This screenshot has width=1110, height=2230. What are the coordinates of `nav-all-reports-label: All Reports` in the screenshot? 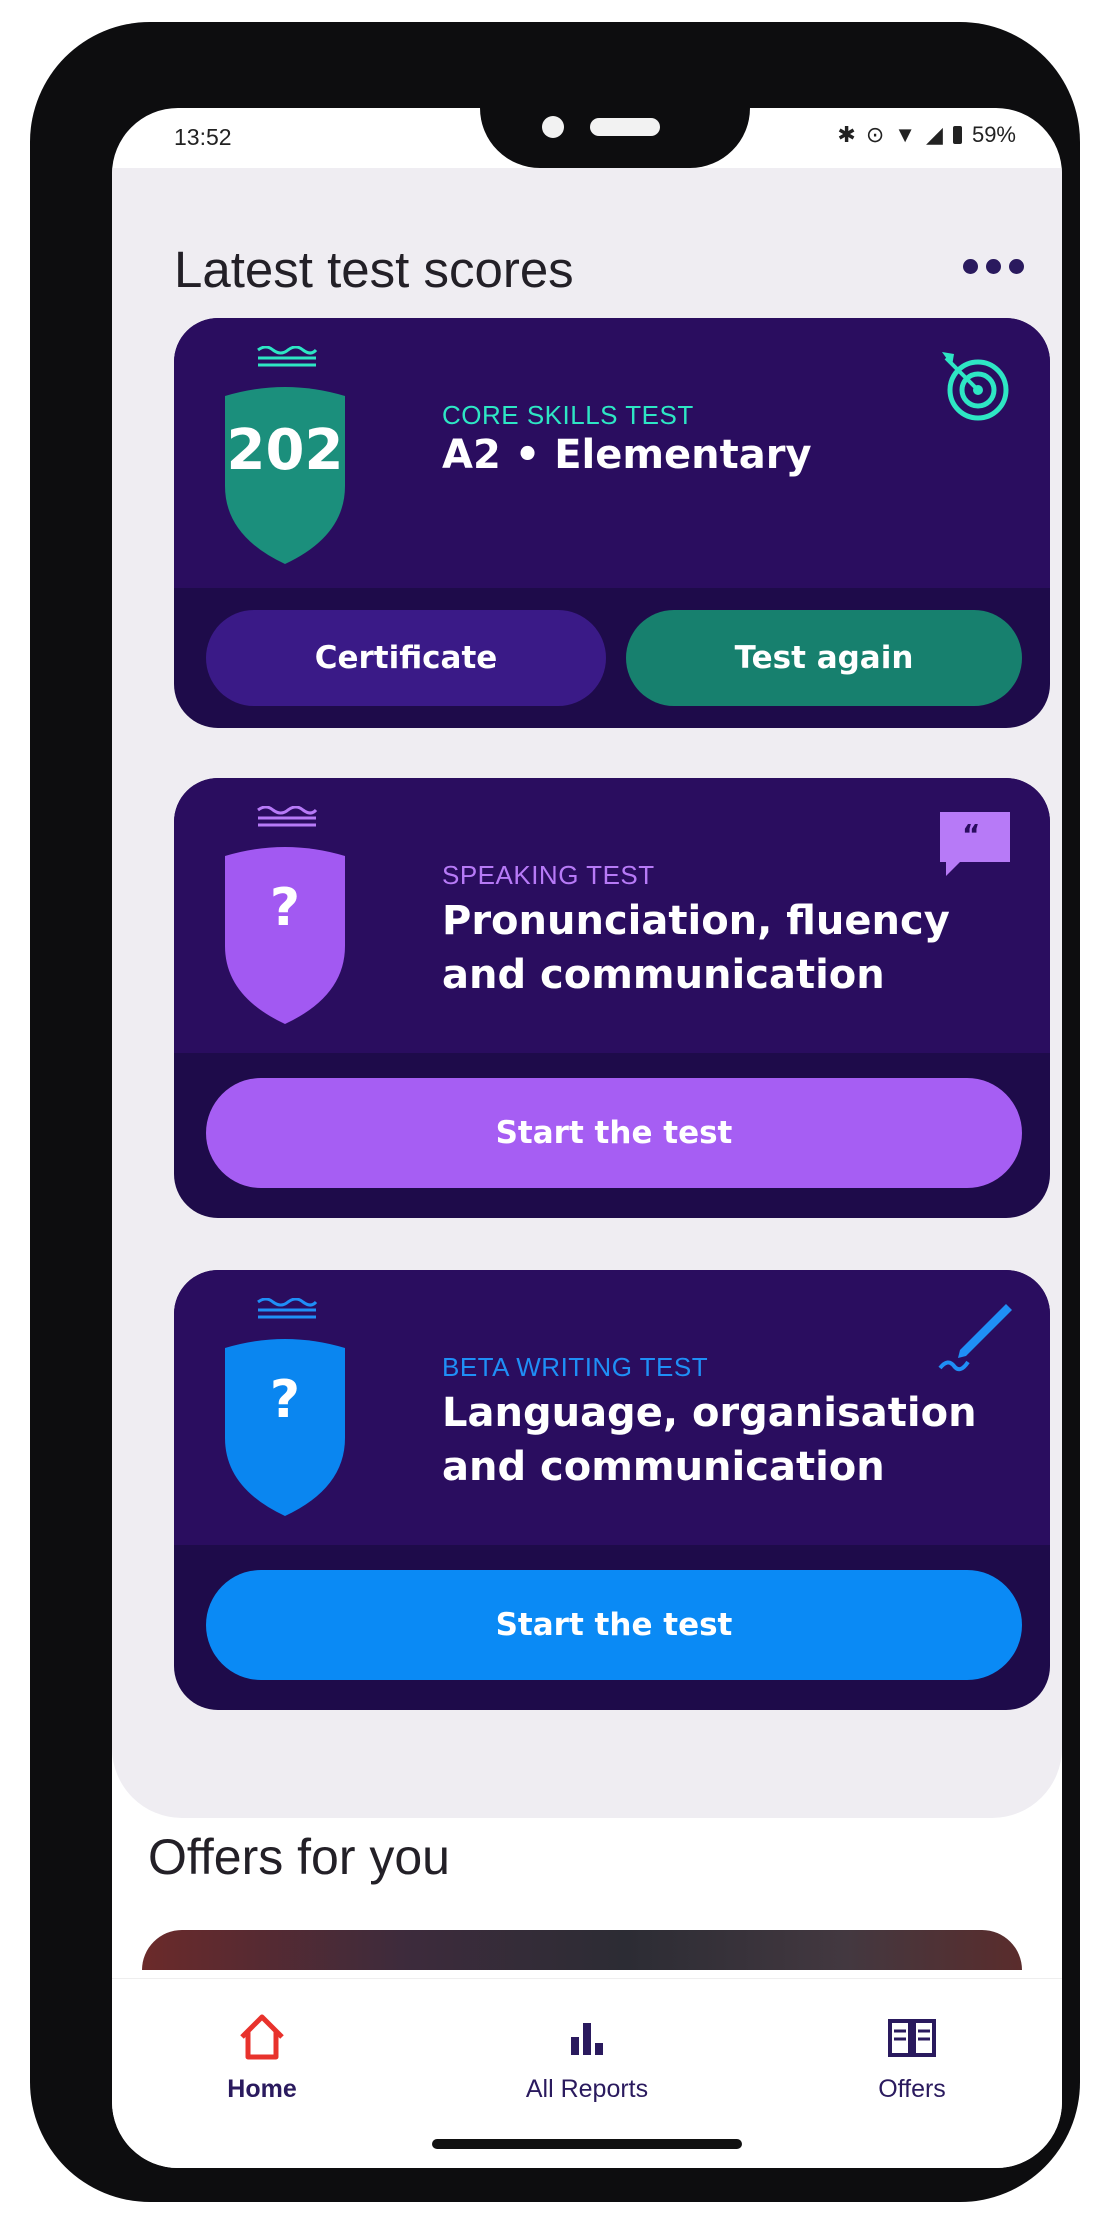 It's located at (587, 2089).